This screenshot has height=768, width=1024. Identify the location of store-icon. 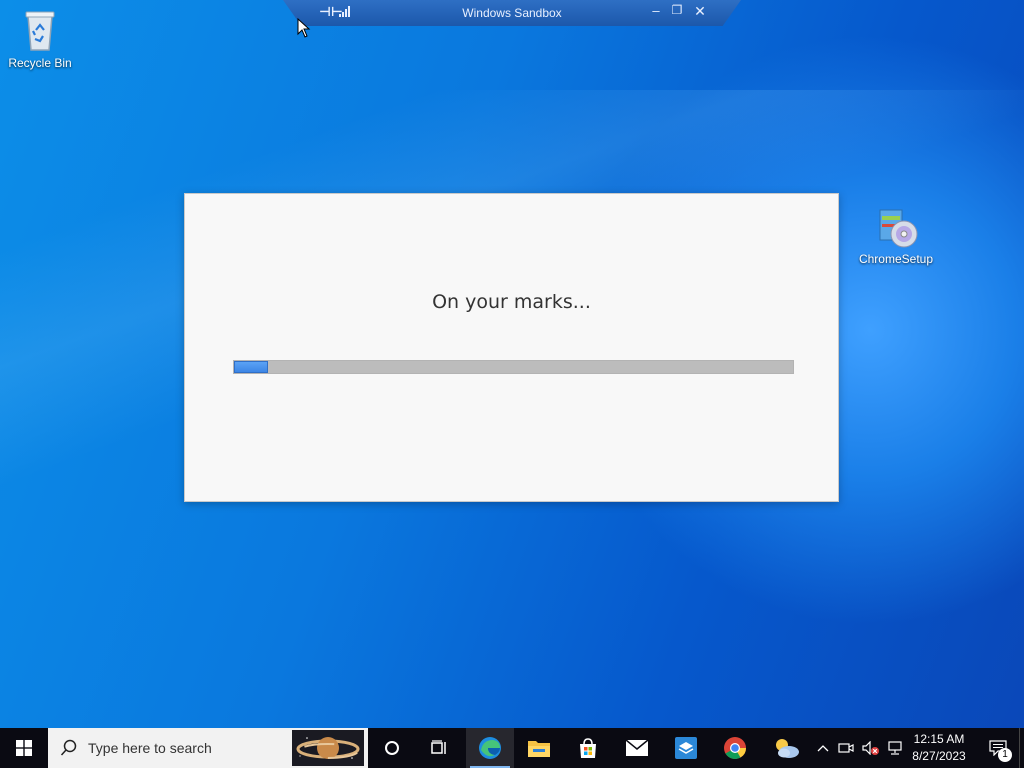
(588, 748).